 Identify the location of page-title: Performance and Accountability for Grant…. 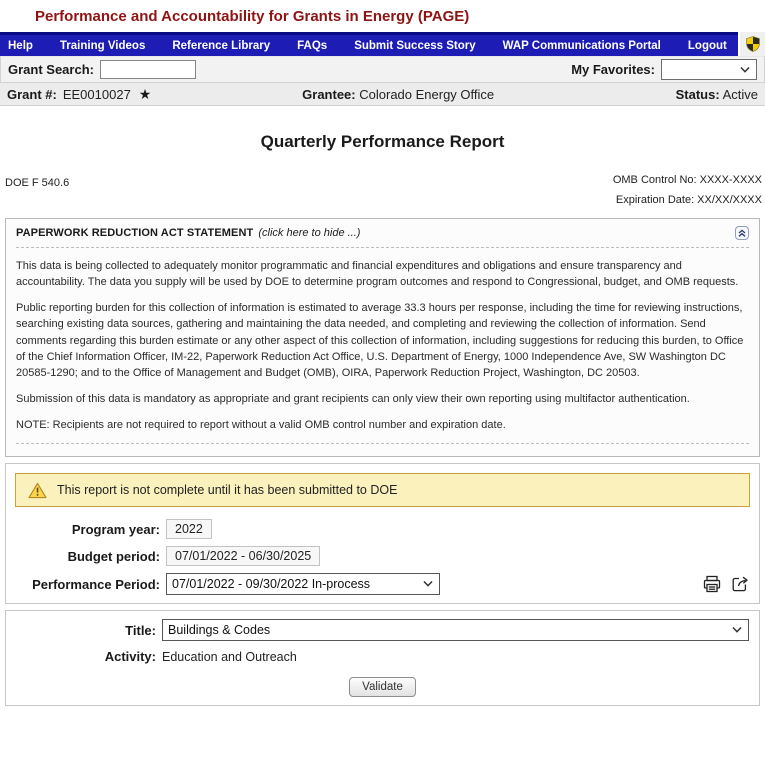
(252, 16).